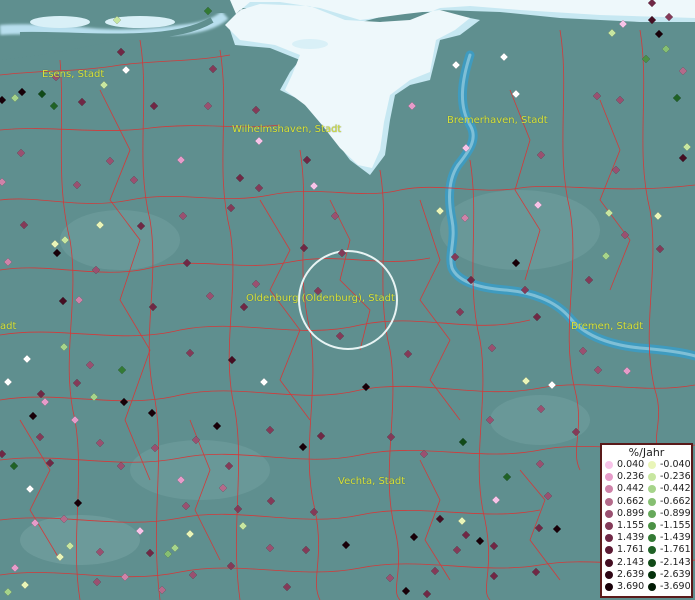 The height and width of the screenshot is (600, 695). What do you see at coordinates (286, 129) in the screenshot?
I see `city-label-wilhelmshaven: Wilhelmshaven, Stadt` at bounding box center [286, 129].